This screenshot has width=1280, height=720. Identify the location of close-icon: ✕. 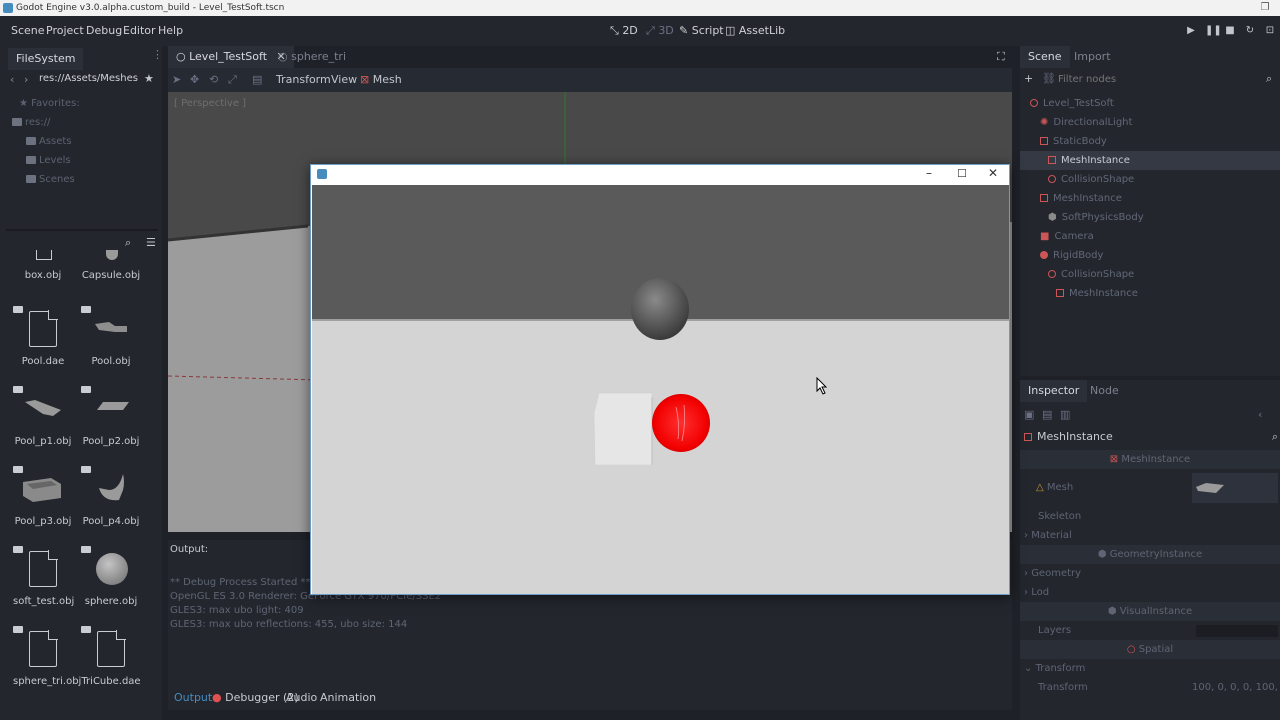
(993, 173).